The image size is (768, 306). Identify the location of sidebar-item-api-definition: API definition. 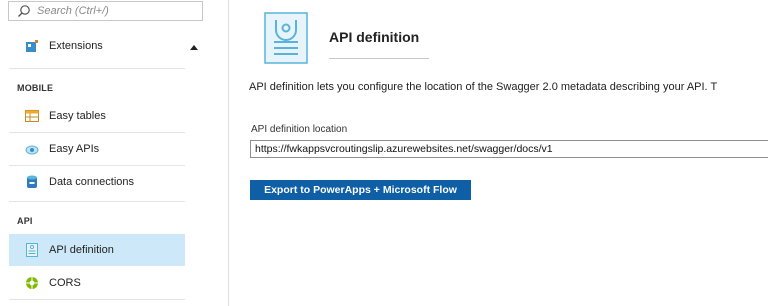
(97, 250).